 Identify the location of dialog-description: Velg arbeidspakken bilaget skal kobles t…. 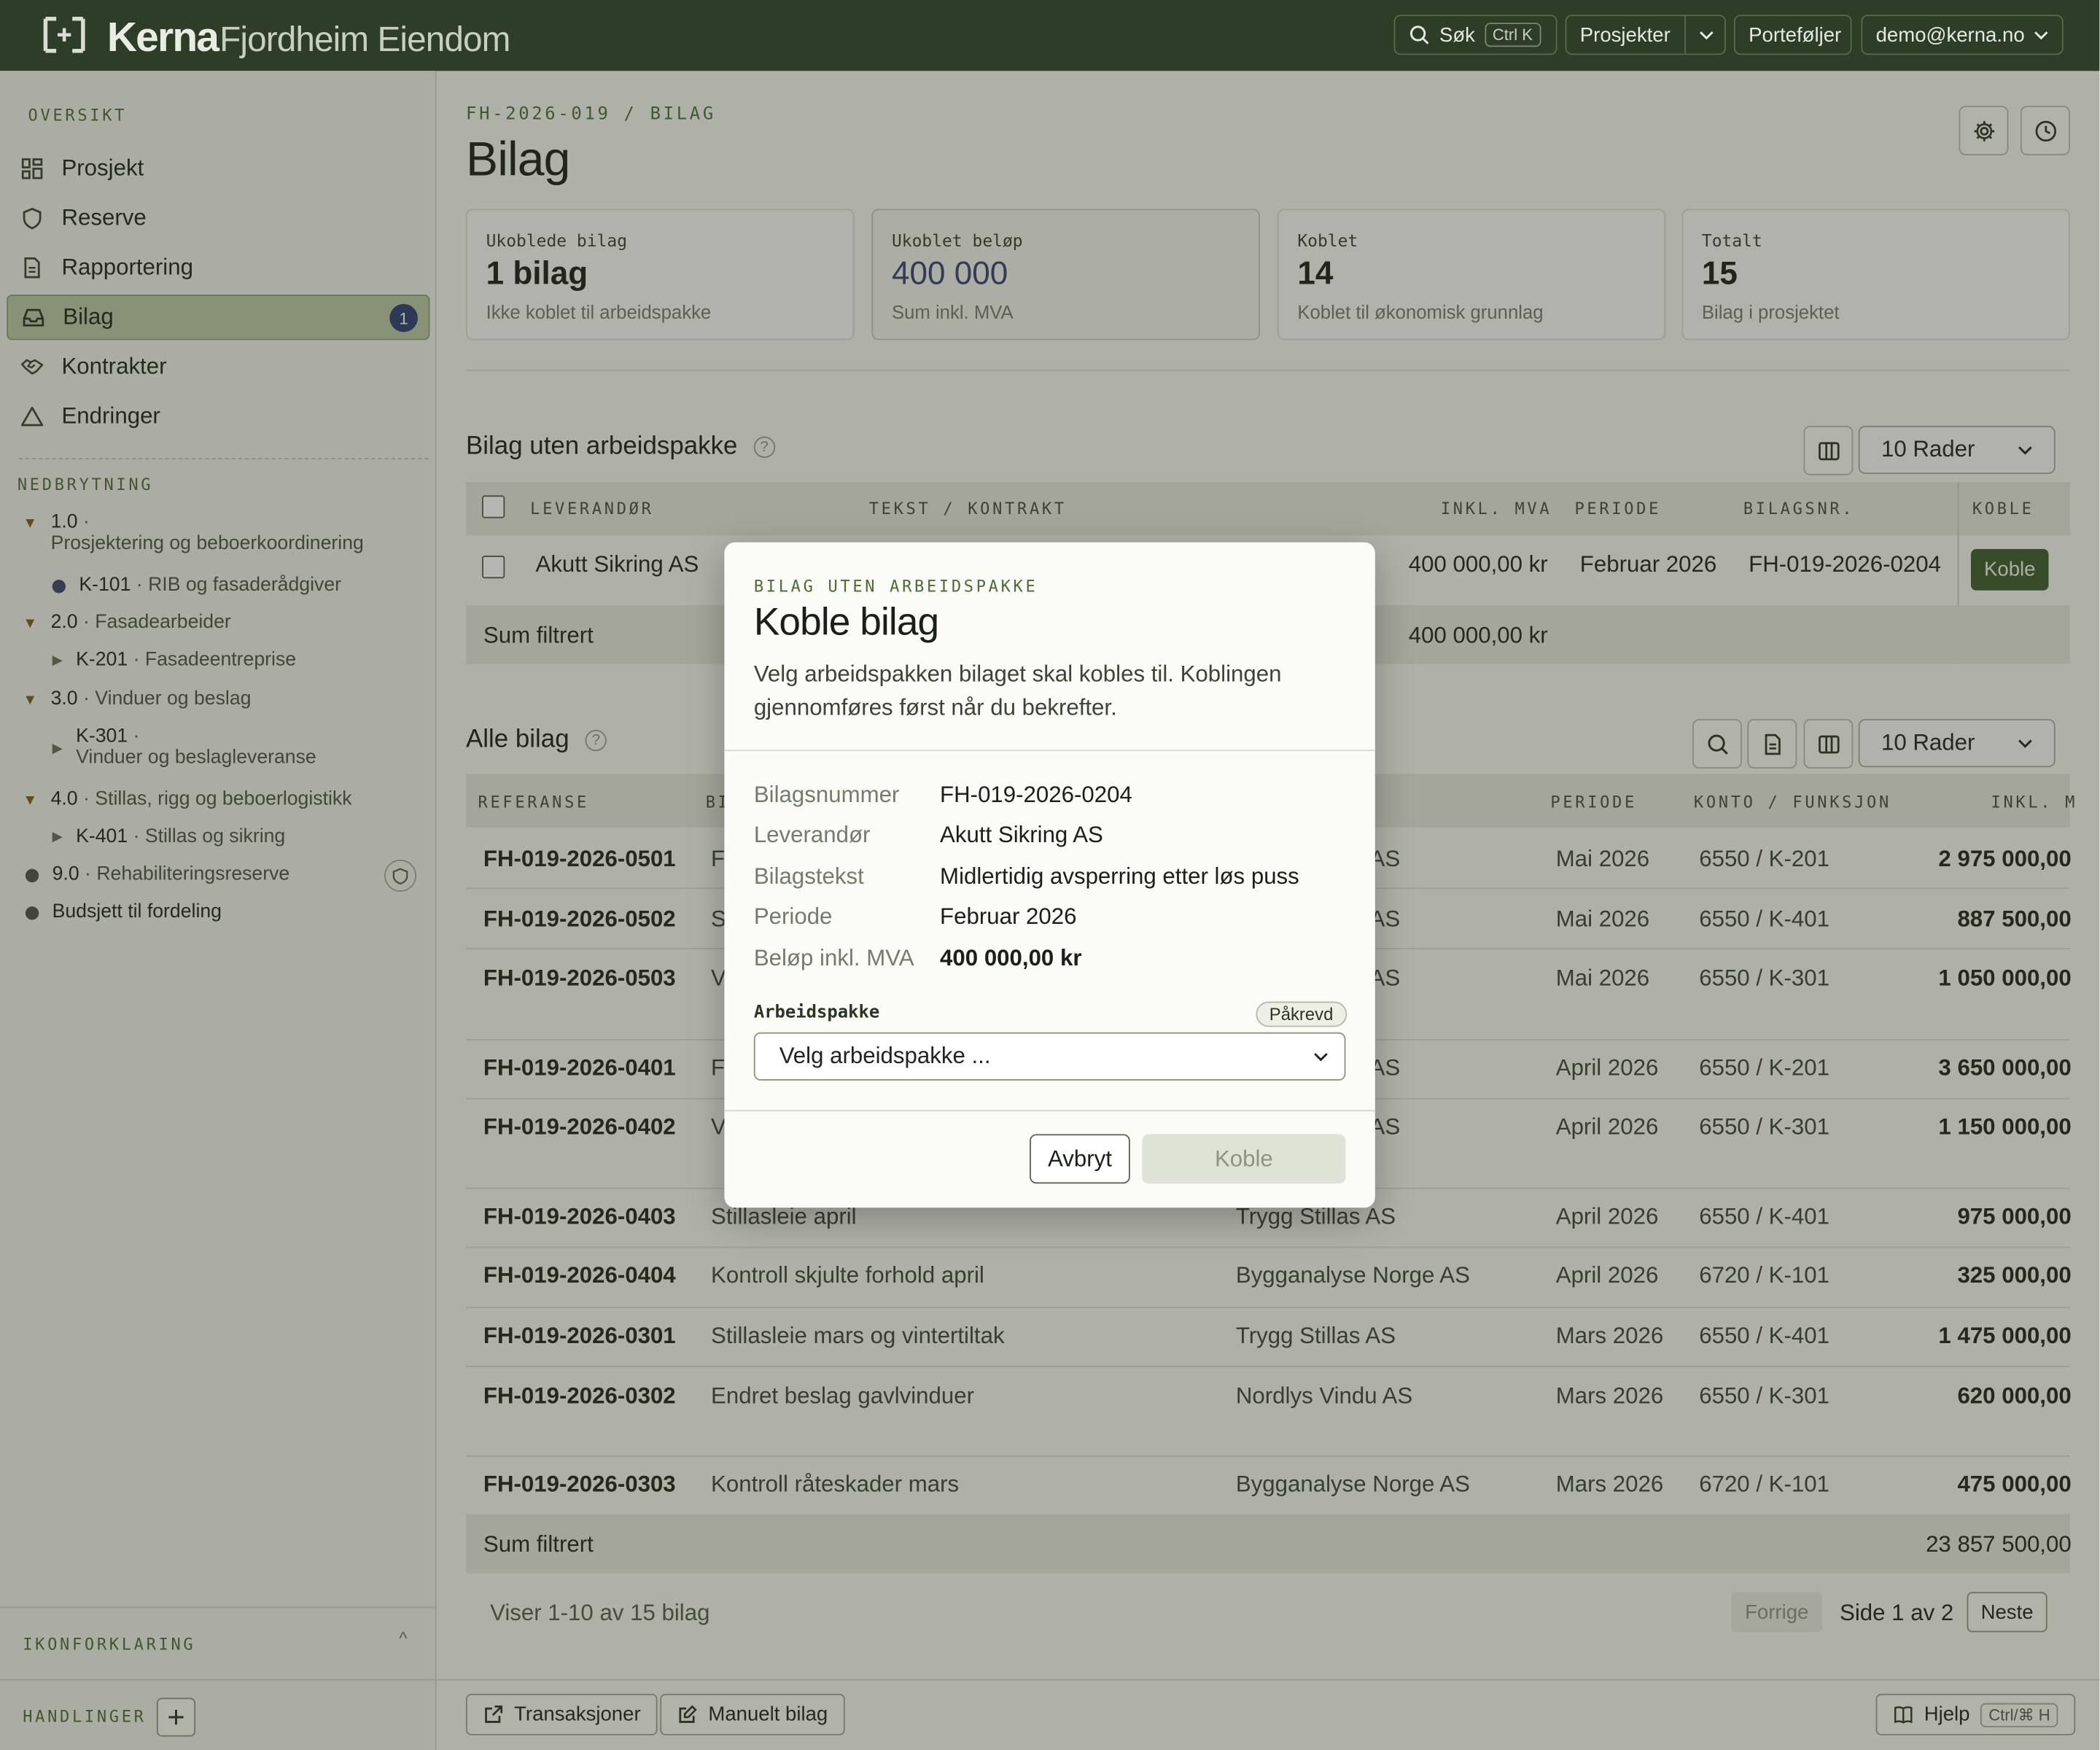
(1017, 690).